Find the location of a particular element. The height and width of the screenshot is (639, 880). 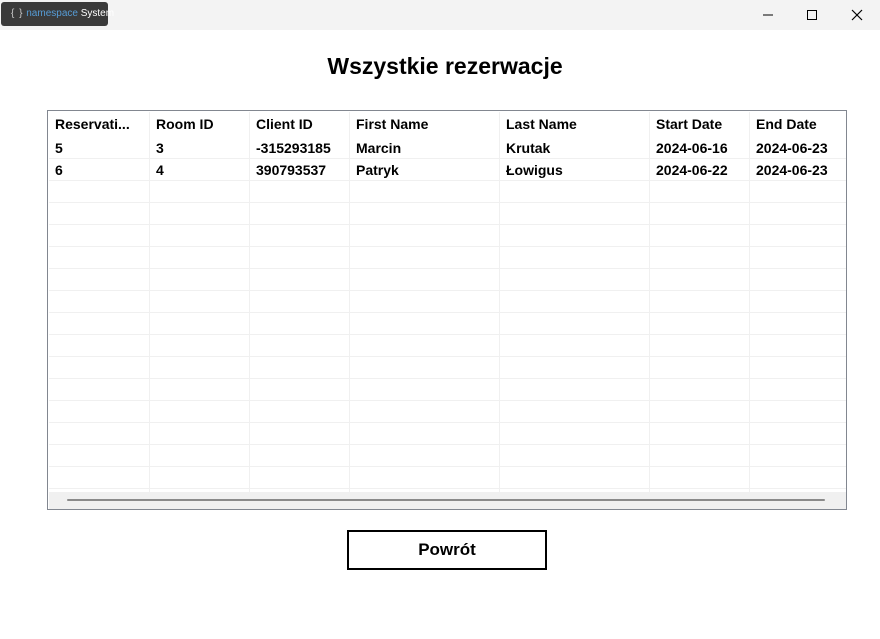

column-header-room-id: Room ID is located at coordinates (200, 124).